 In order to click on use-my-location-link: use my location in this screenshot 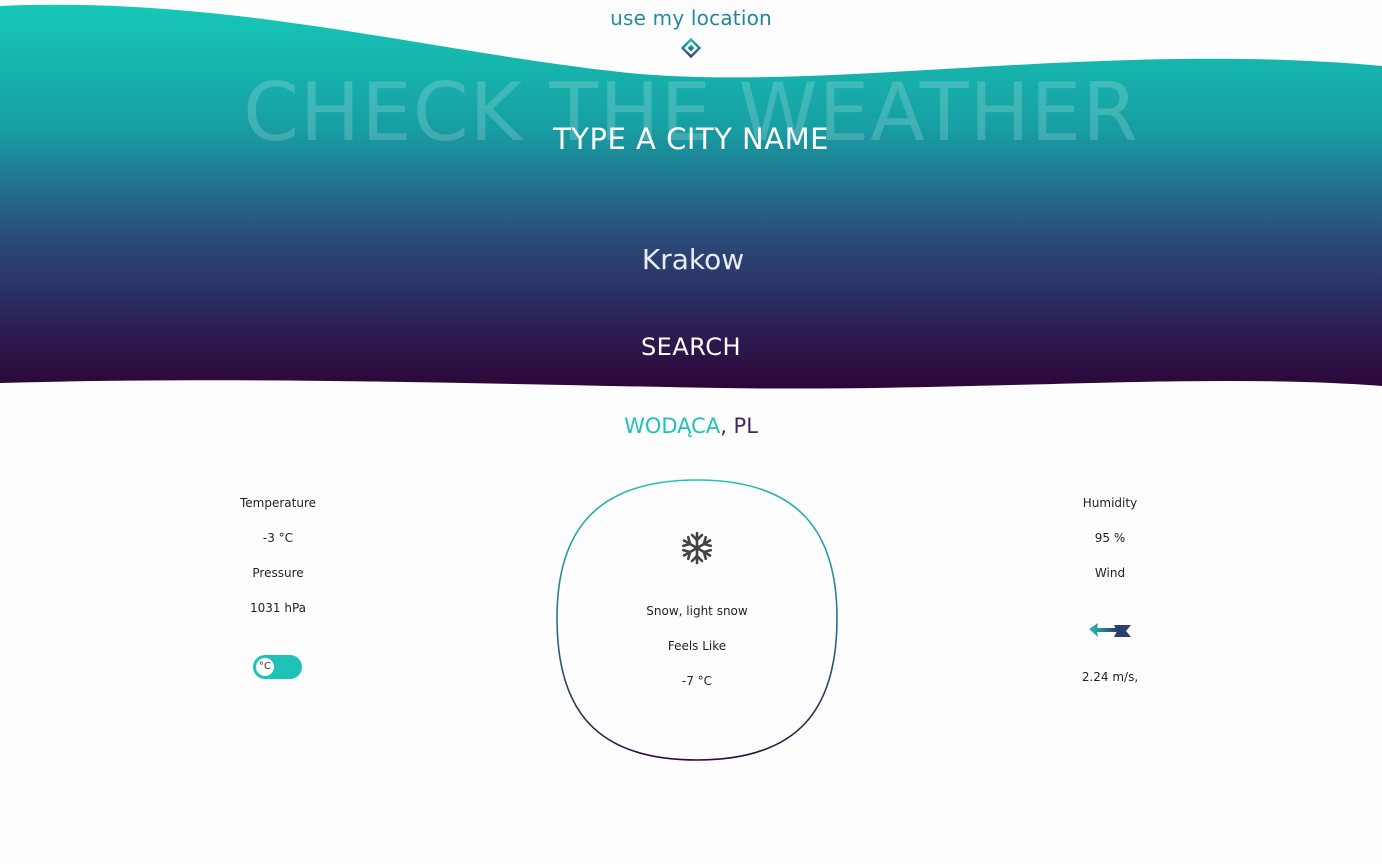, I will do `click(691, 18)`.